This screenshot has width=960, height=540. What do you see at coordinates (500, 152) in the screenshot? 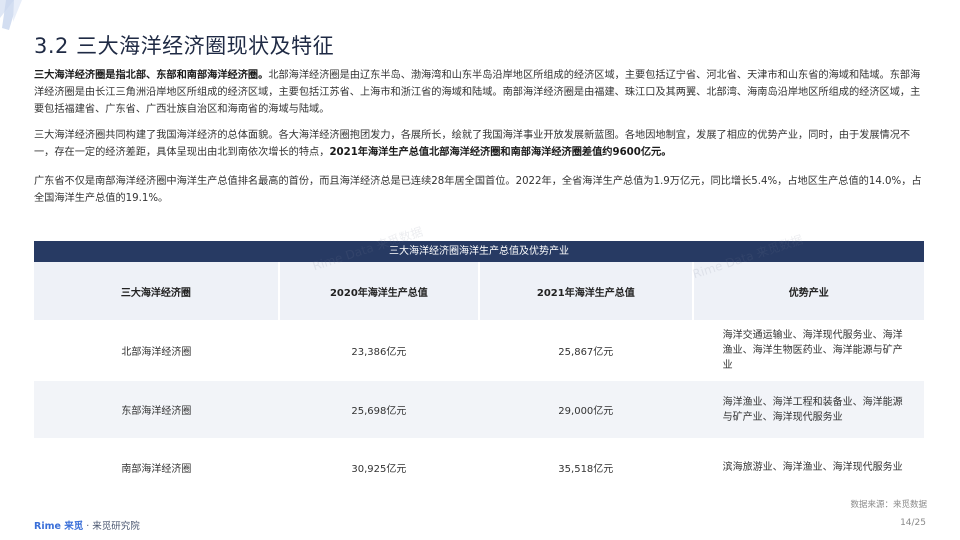
I see `paragraph-overview-bold: 2021年海洋生产总值北部海洋经济圈和南部海洋经济圈差值约9600亿元。` at bounding box center [500, 152].